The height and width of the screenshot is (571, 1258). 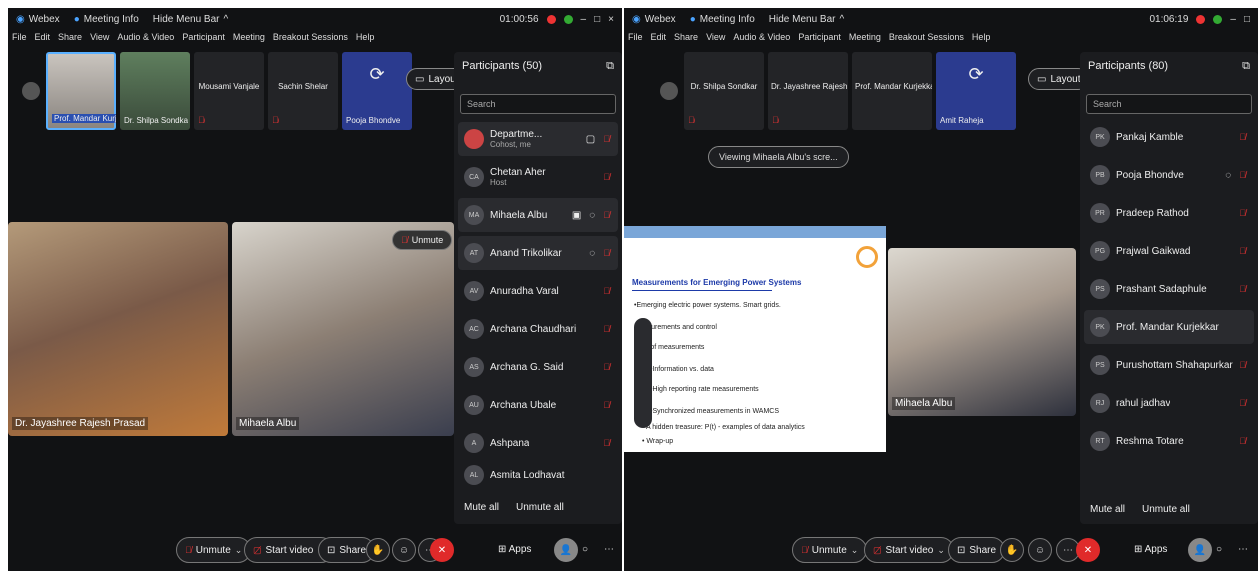 What do you see at coordinates (808, 91) in the screenshot?
I see `thumbnail-participant: Dr. Jayashree Rajesh Pra... 🎙̸` at bounding box center [808, 91].